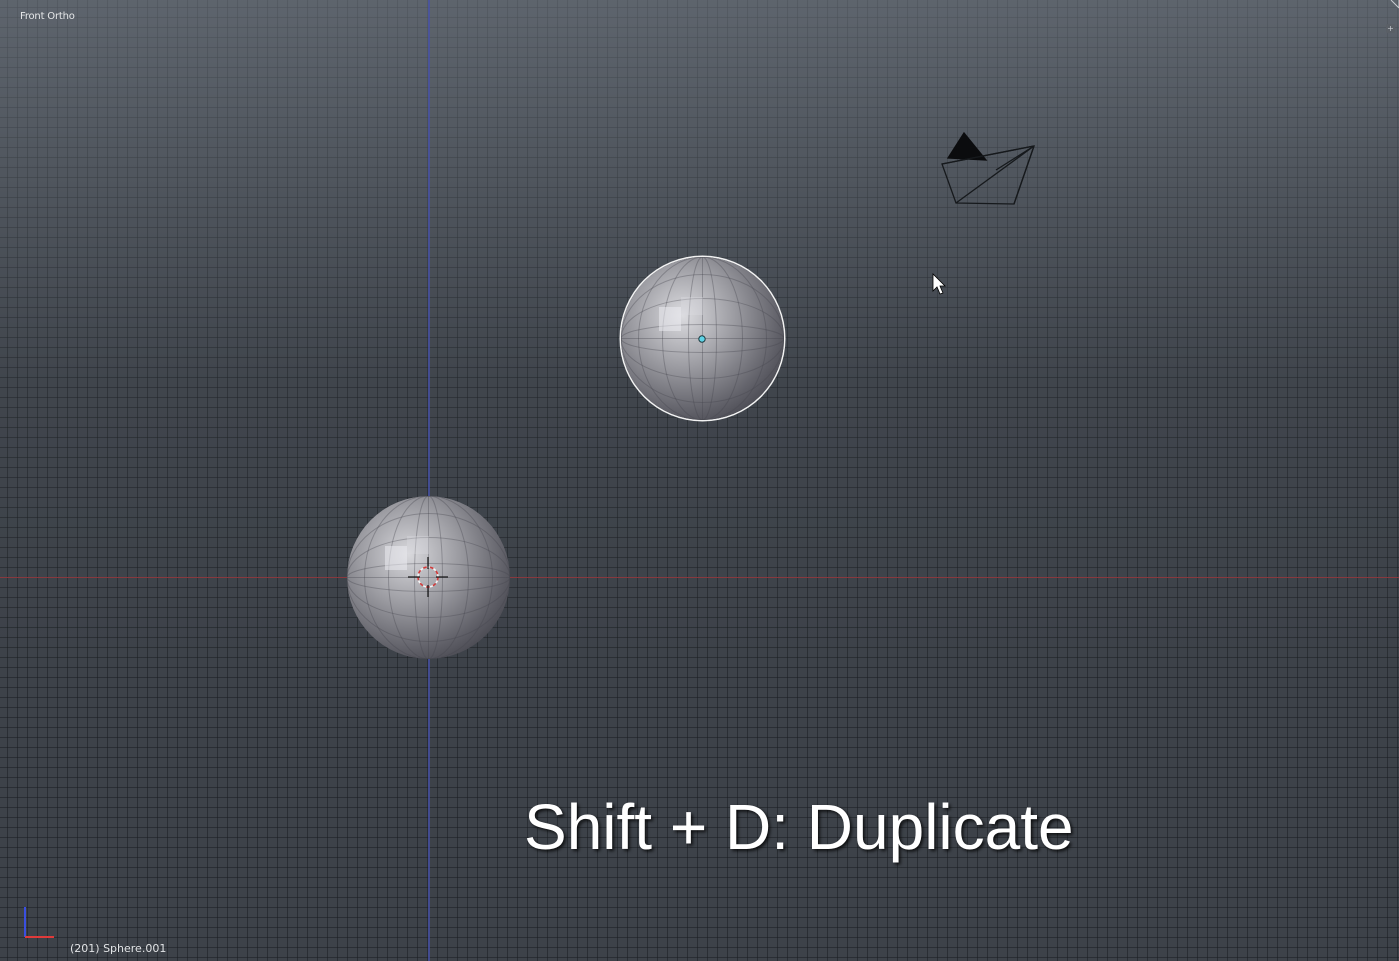  I want to click on axis-gizmo-icon, so click(39, 922).